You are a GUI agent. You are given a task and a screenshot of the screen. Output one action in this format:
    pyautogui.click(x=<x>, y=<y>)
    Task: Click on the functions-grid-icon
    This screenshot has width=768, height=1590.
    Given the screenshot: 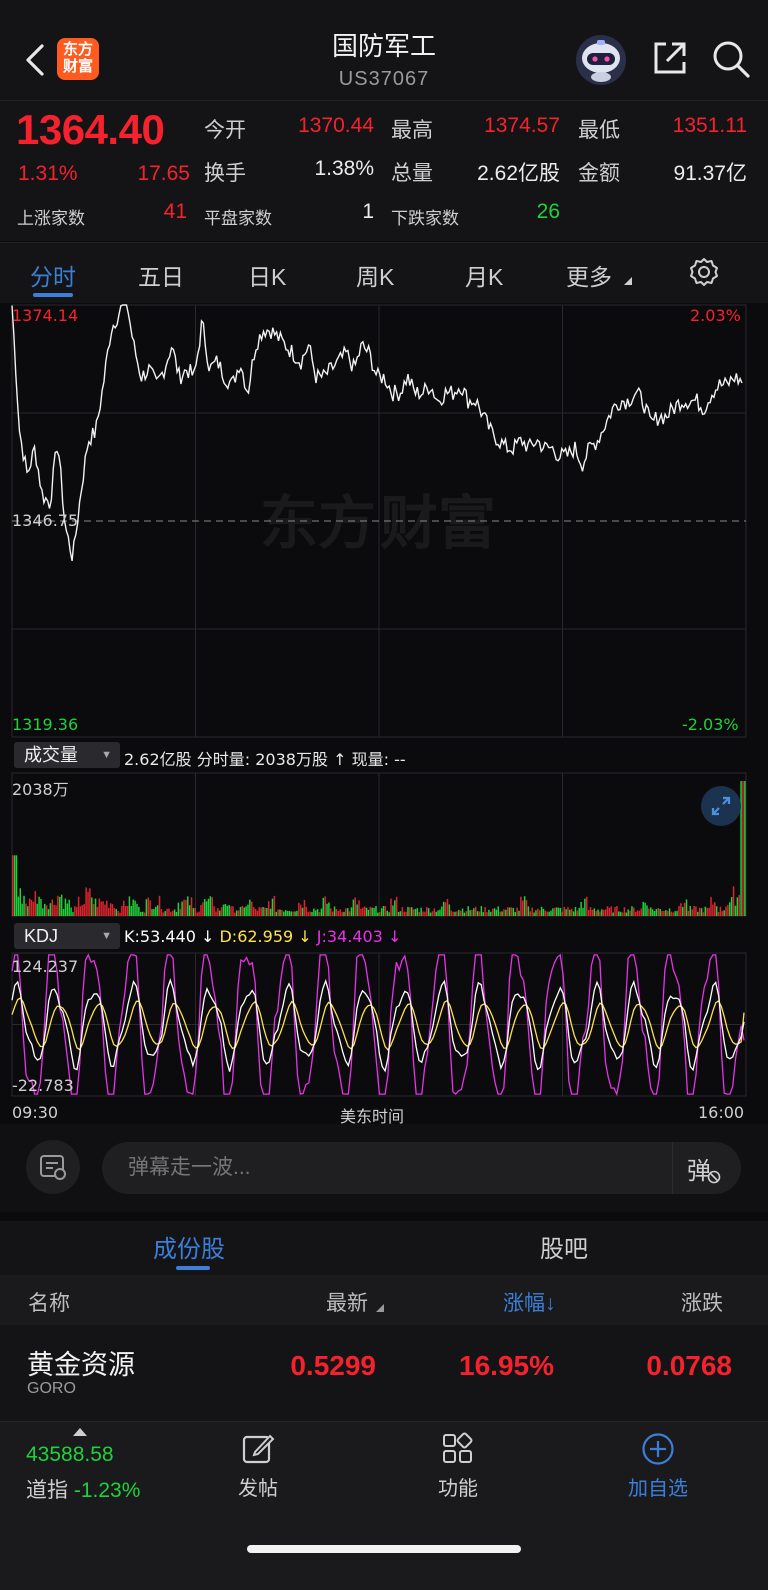 What is the action you would take?
    pyautogui.click(x=458, y=1449)
    